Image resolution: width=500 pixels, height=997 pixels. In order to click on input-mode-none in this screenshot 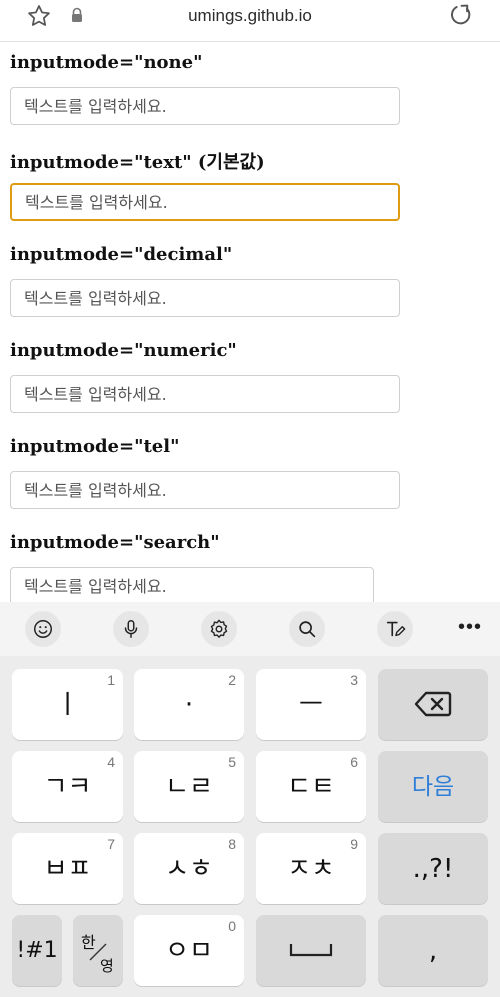, I will do `click(205, 106)`.